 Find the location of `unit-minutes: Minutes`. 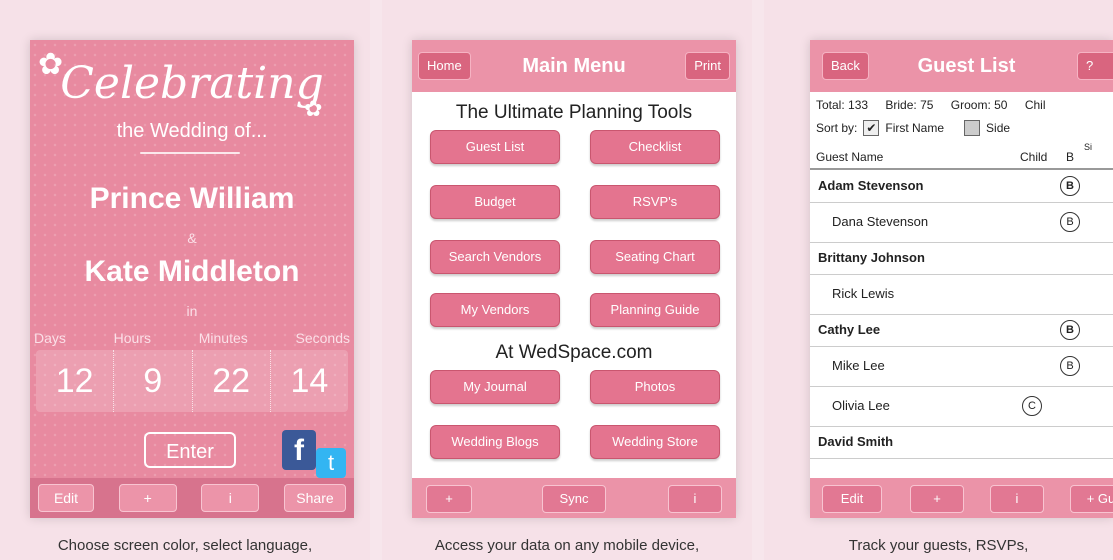

unit-minutes: Minutes is located at coordinates (223, 338).